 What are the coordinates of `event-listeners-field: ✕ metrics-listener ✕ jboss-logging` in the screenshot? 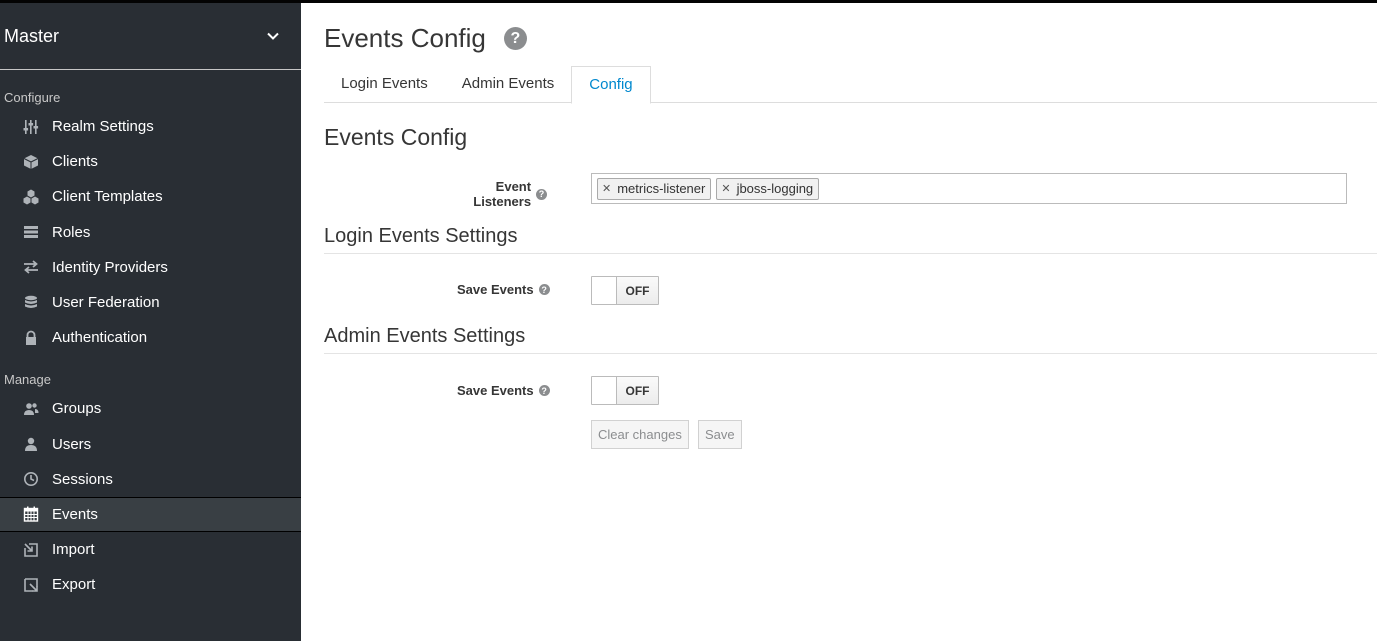 It's located at (969, 188).